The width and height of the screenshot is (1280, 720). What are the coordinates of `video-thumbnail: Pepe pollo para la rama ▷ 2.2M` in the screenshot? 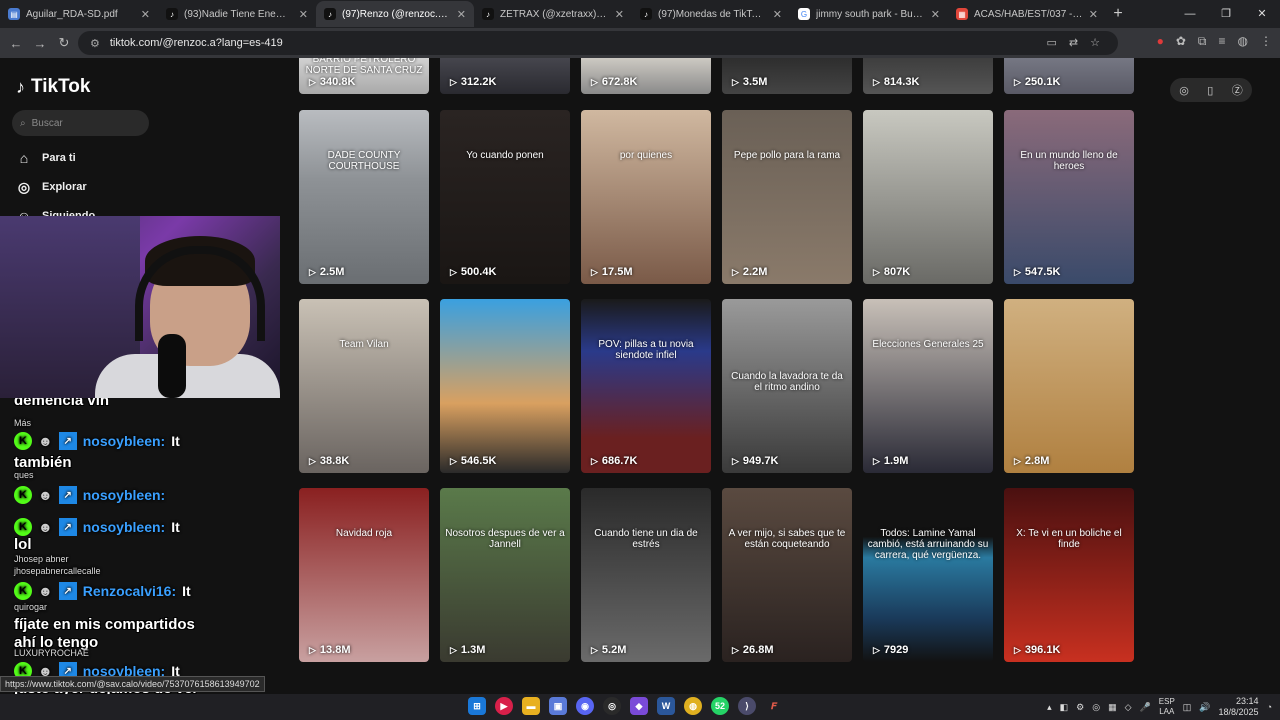 It's located at (787, 197).